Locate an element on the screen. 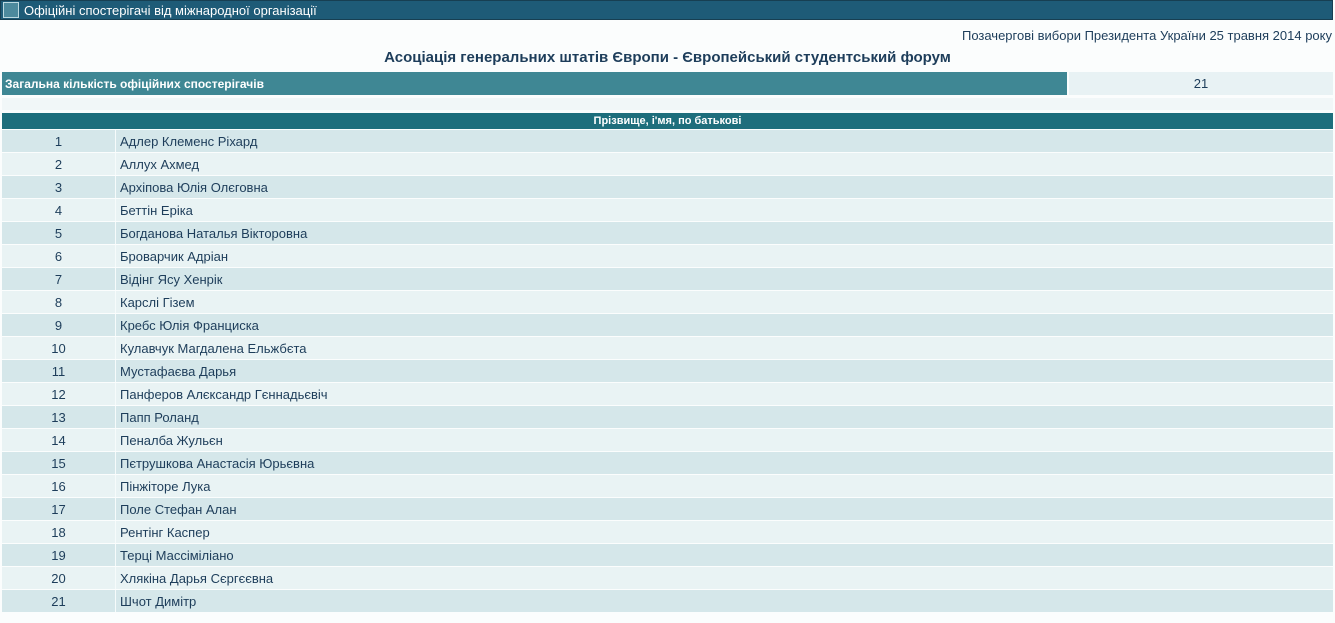  observer-name: Панферов Алєксандр Гєннадьєвіч is located at coordinates (224, 394).